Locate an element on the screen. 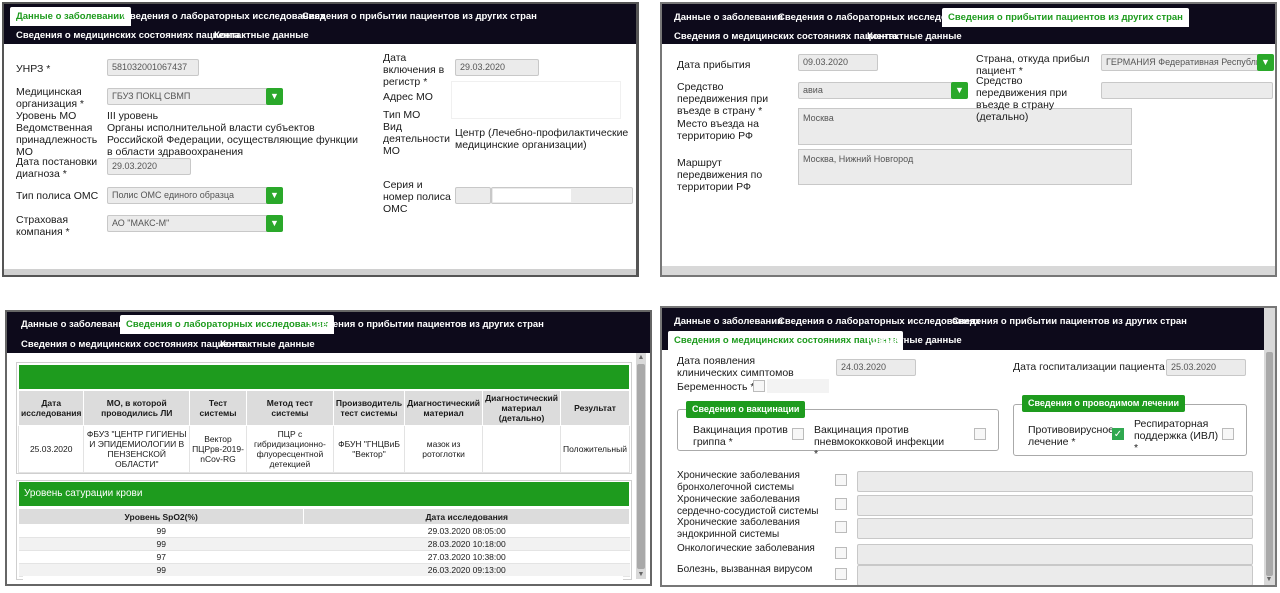 The height and width of the screenshot is (593, 1280). ivl-label: Респираторная поддержка (ИВЛ) * is located at coordinates (1176, 436).